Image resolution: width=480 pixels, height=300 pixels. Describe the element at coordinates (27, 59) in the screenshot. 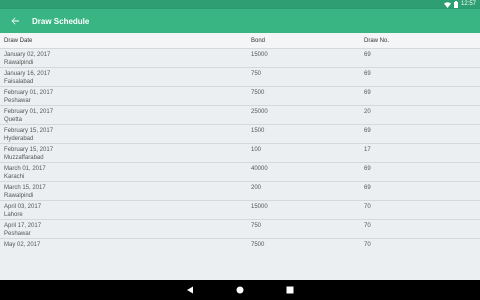

I see `draw-date-cell: January 02, 2017 Rawalpindi` at that location.